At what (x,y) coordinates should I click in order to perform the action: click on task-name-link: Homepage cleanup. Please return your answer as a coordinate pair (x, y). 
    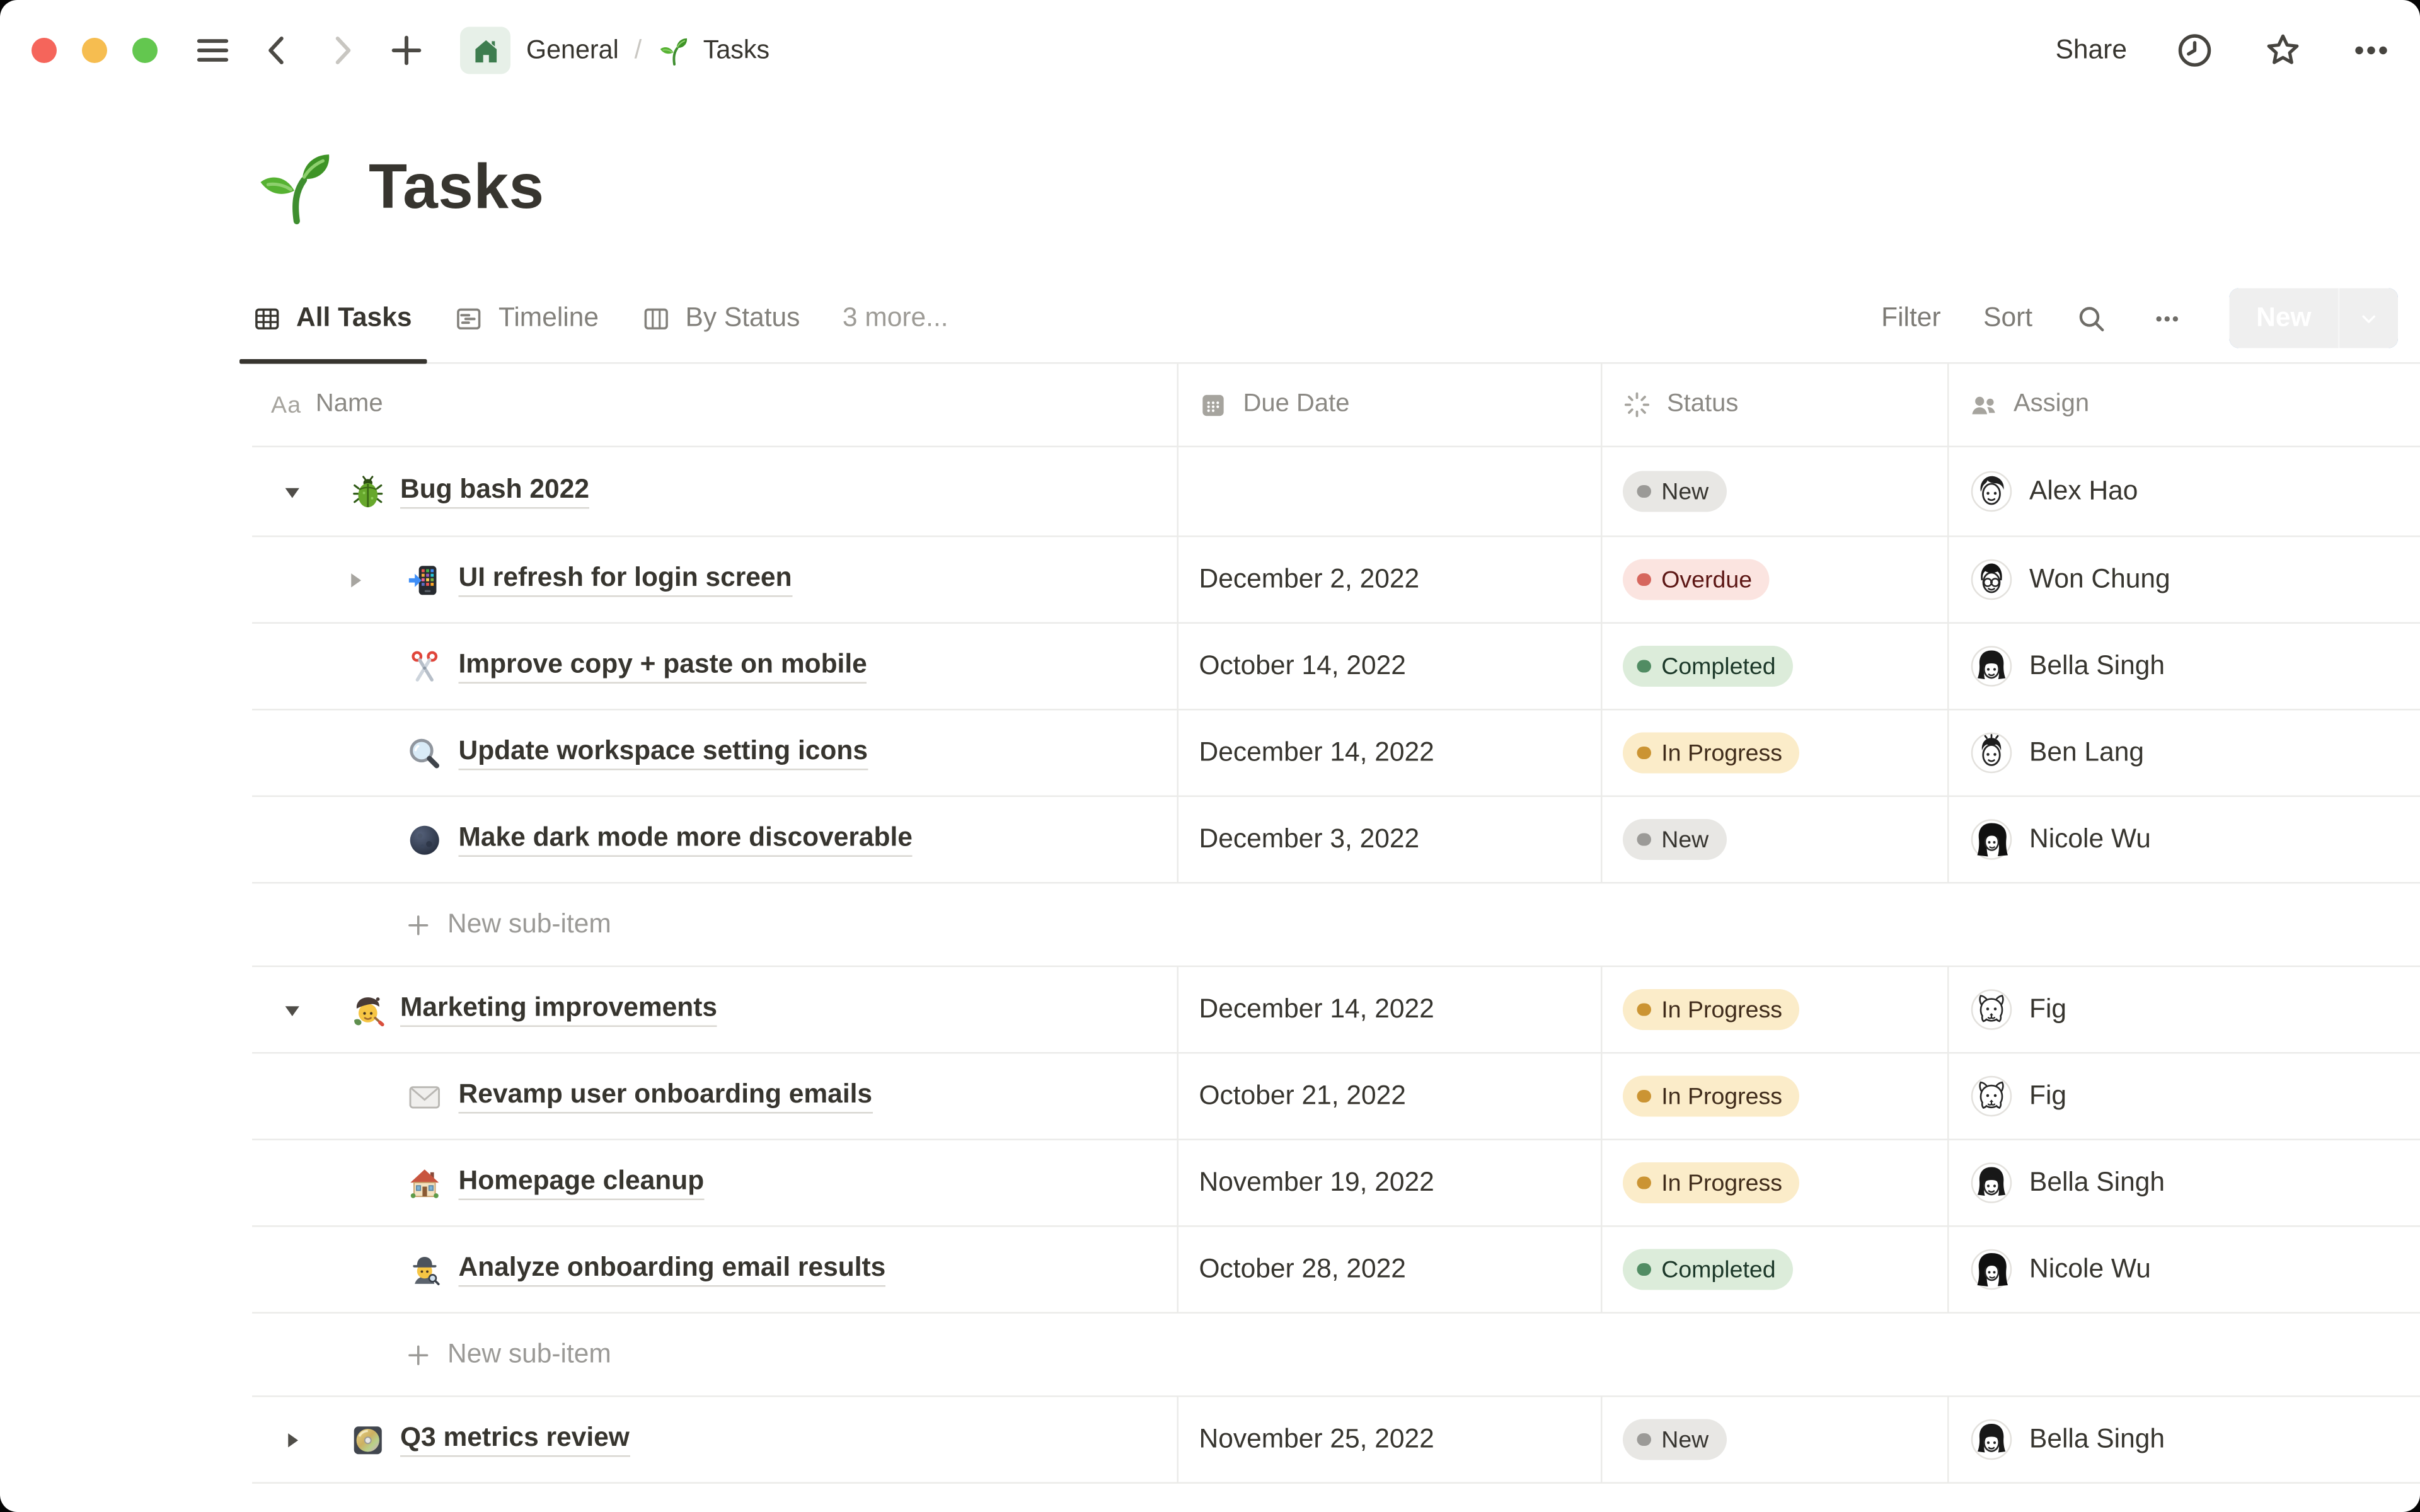
    Looking at the image, I should click on (582, 1183).